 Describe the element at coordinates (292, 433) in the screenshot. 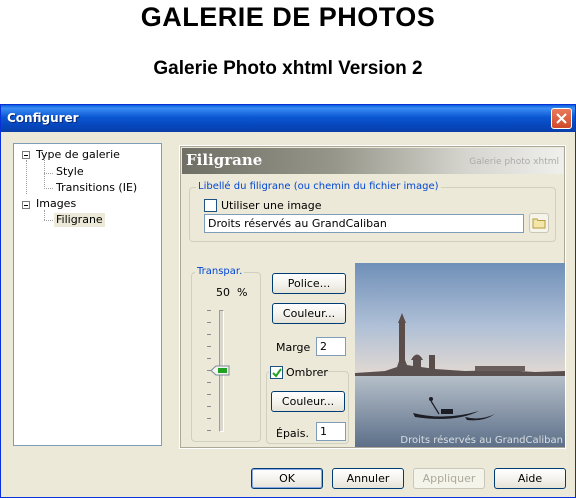

I see `thickness-label: Épais.` at that location.